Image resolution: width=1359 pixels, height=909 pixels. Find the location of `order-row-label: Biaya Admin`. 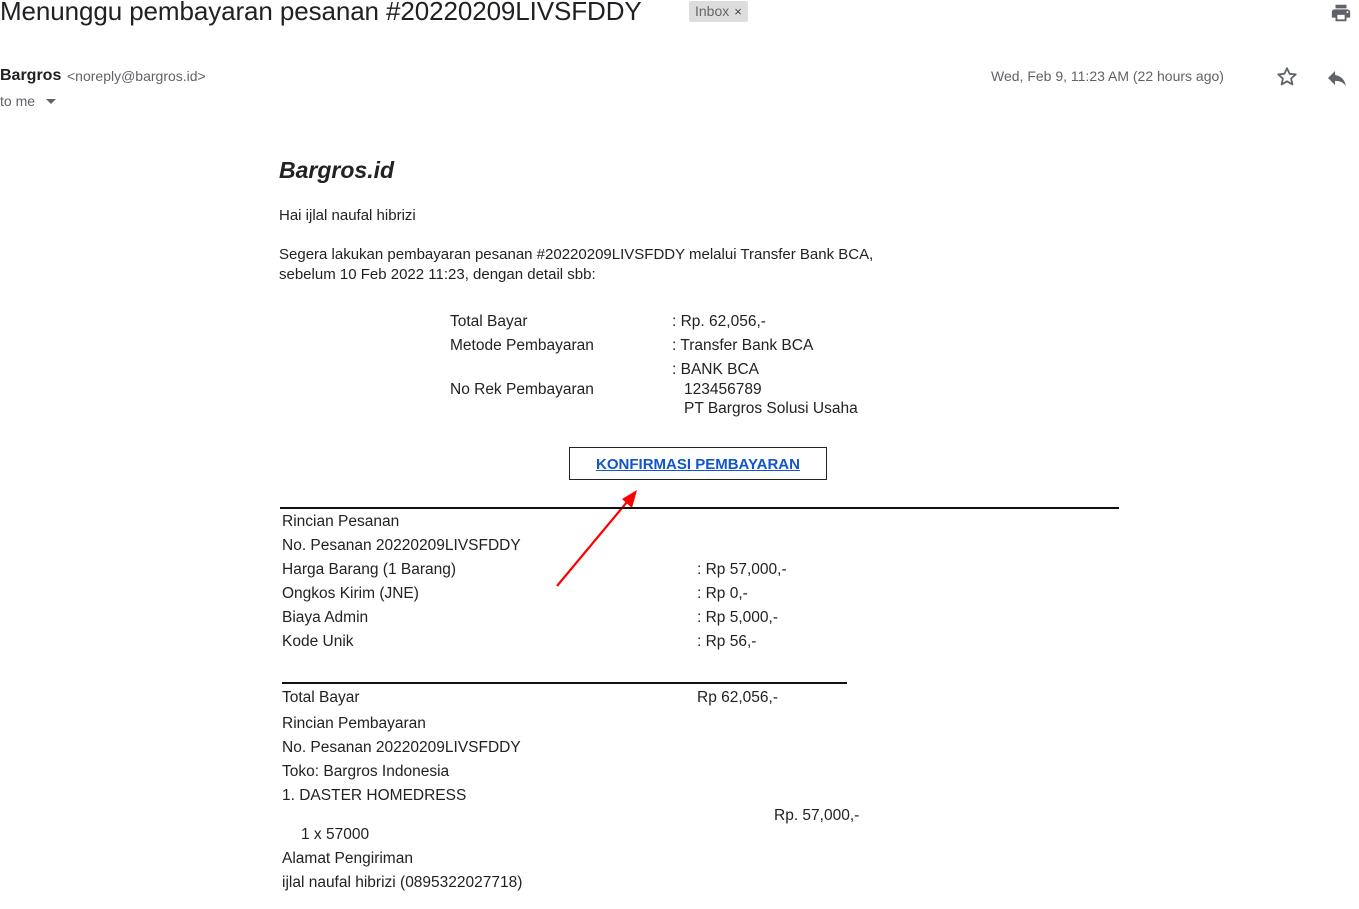

order-row-label: Biaya Admin is located at coordinates (325, 617).